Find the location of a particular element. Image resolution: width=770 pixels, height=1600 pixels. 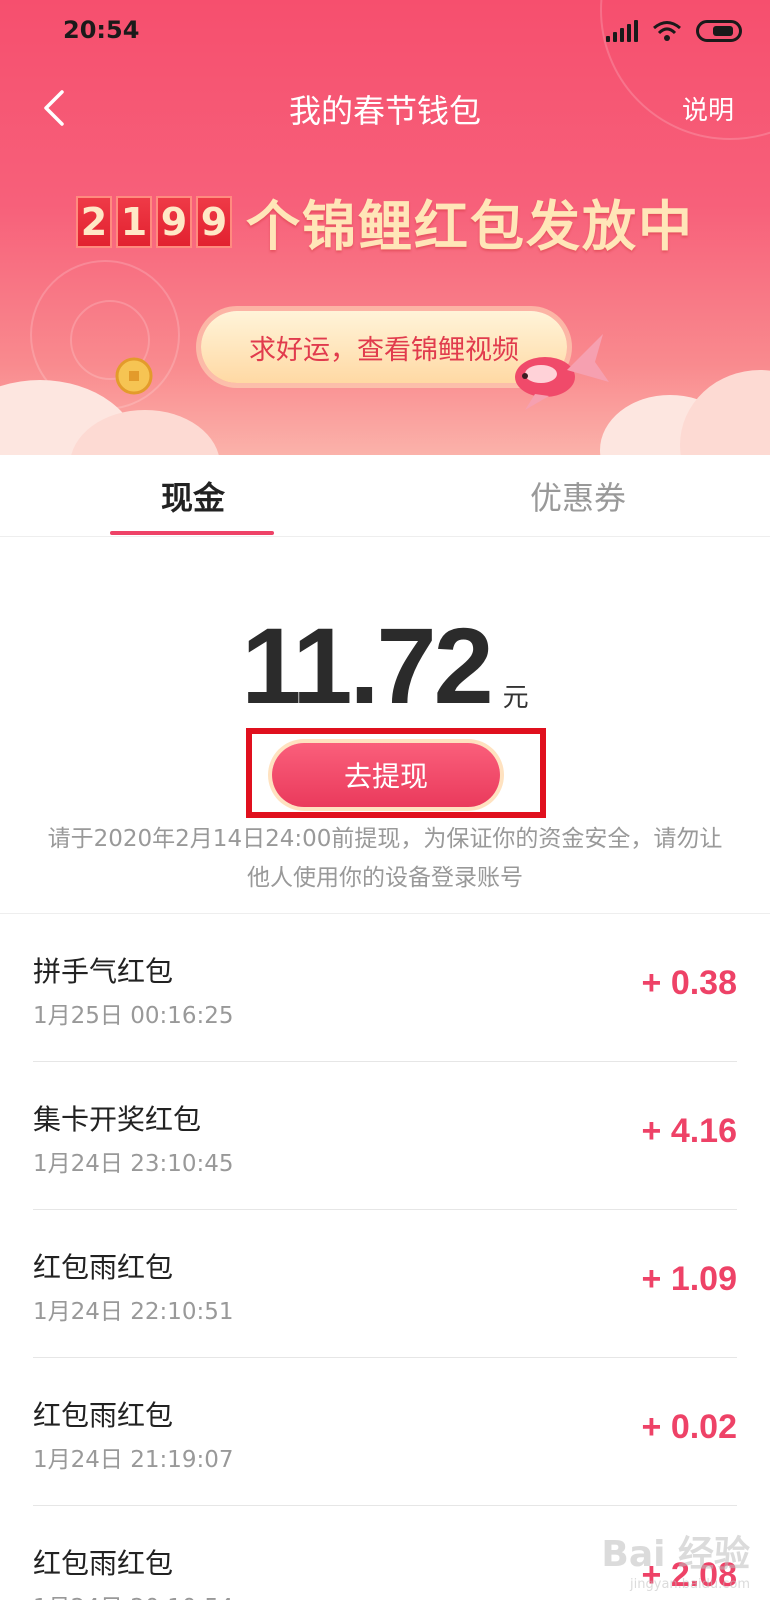

record-time: 1月24日 22:10:51 is located at coordinates (133, 1312).